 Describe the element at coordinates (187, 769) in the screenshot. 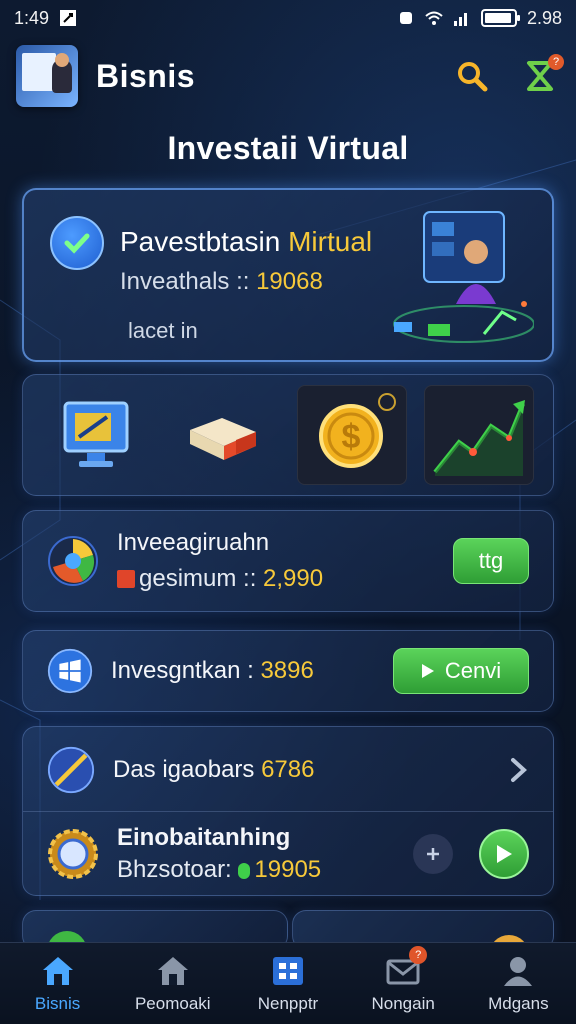

I see `list-item-label: Das igaobars` at that location.